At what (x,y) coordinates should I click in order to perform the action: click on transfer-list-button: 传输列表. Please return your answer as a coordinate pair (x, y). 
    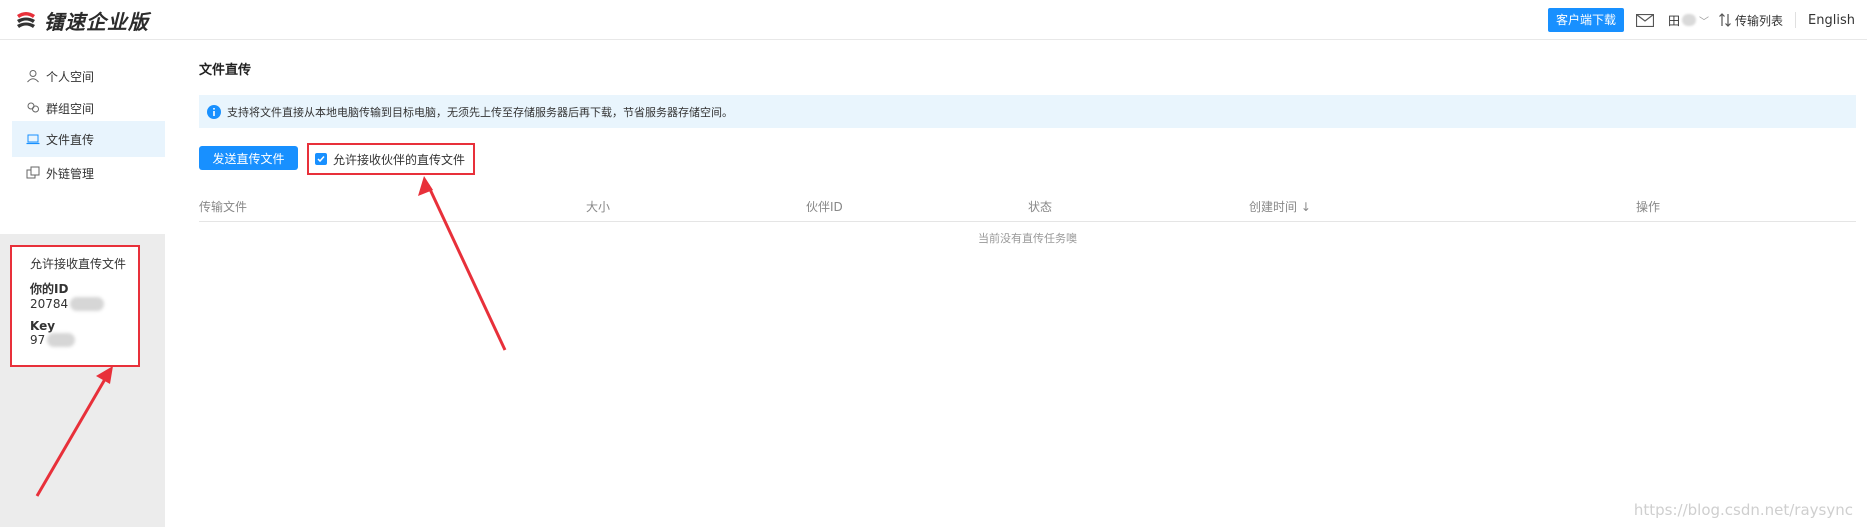
    Looking at the image, I should click on (1751, 20).